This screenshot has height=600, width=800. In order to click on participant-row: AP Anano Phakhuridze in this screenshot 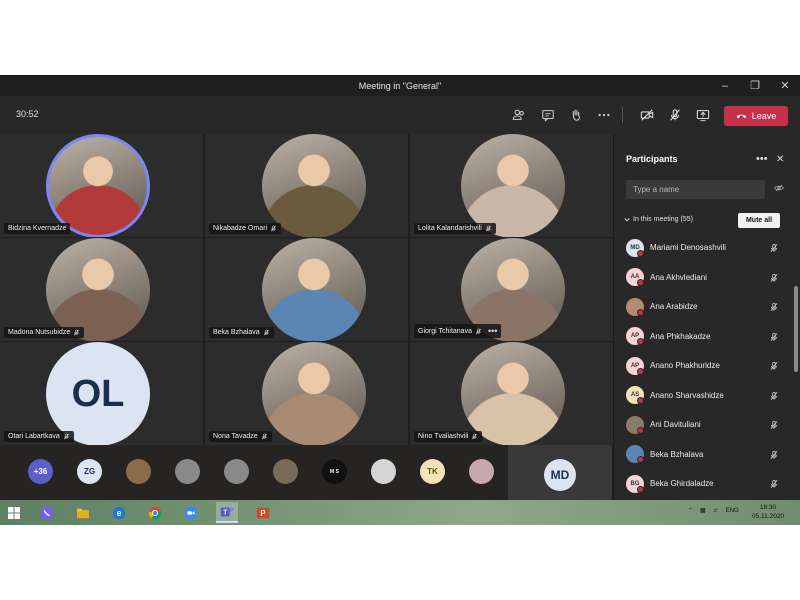, I will do `click(703, 366)`.